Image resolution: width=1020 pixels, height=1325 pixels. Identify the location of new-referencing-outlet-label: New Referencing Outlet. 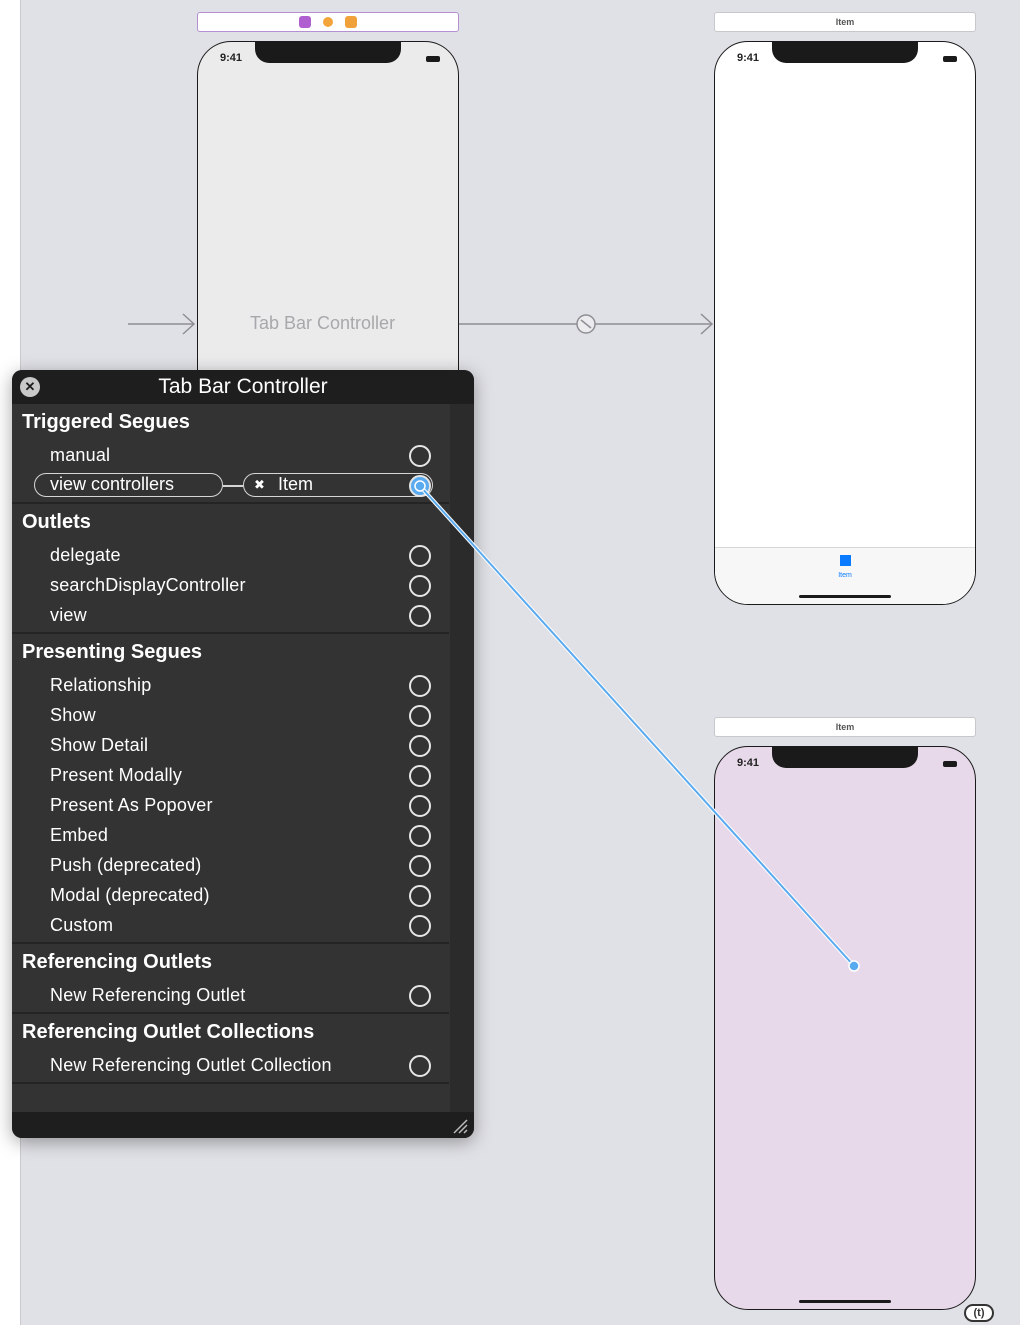
(148, 995).